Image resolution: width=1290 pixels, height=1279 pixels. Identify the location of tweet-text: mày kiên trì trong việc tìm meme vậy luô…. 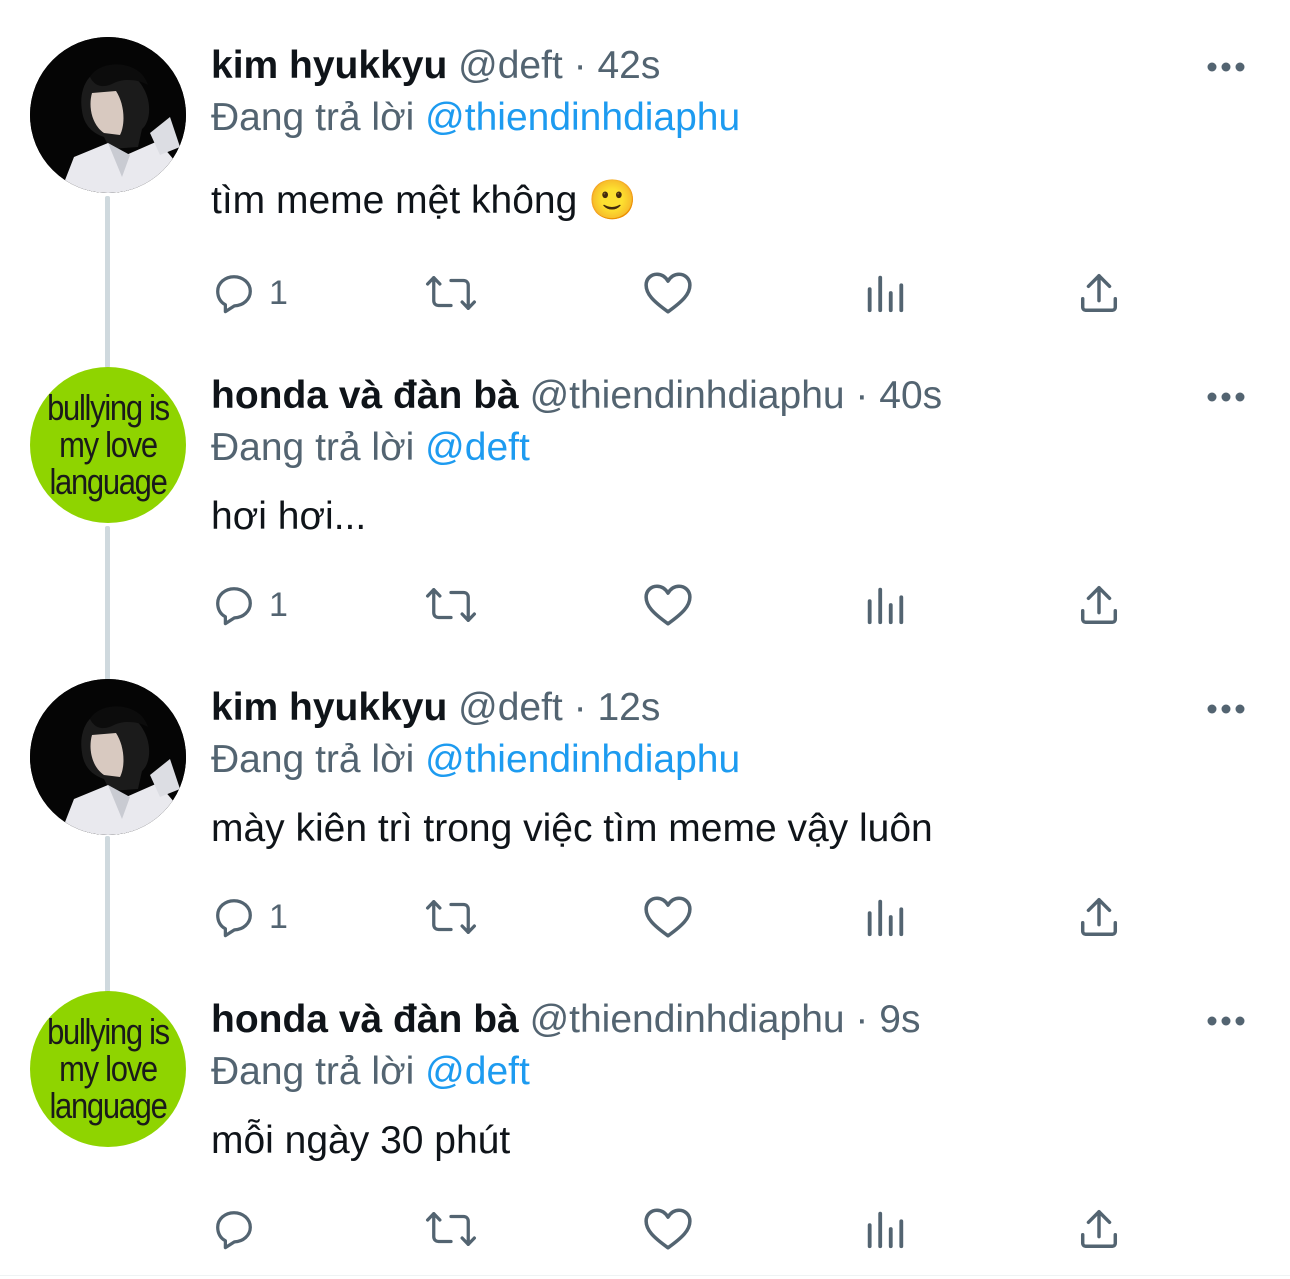
(572, 828).